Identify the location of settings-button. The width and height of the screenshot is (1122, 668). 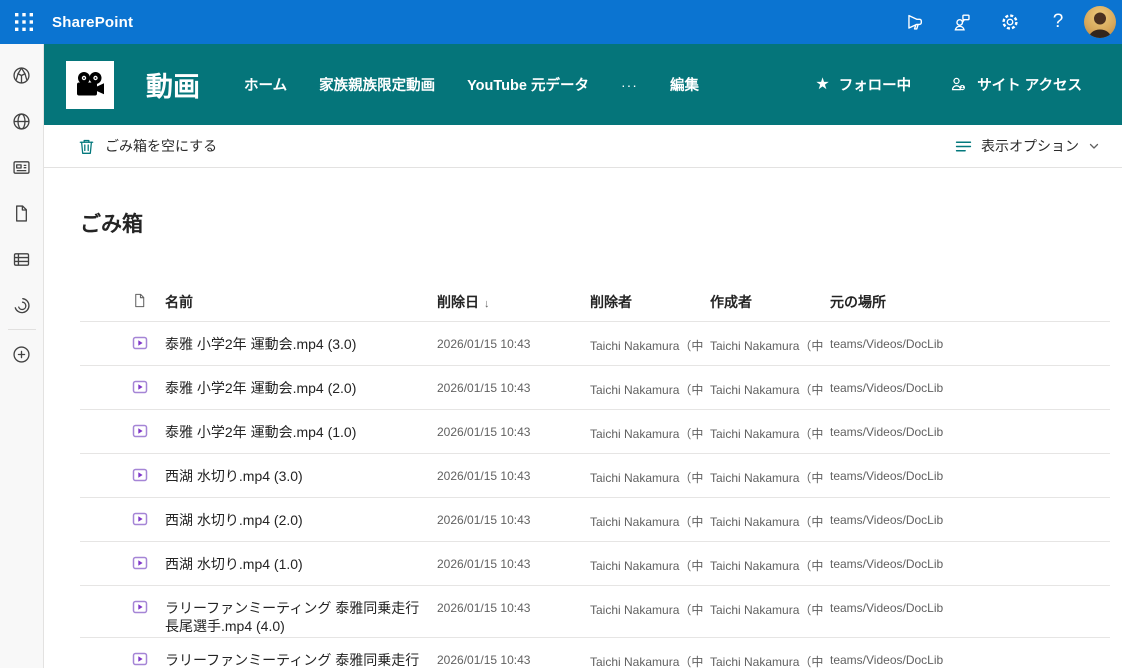
(1010, 22).